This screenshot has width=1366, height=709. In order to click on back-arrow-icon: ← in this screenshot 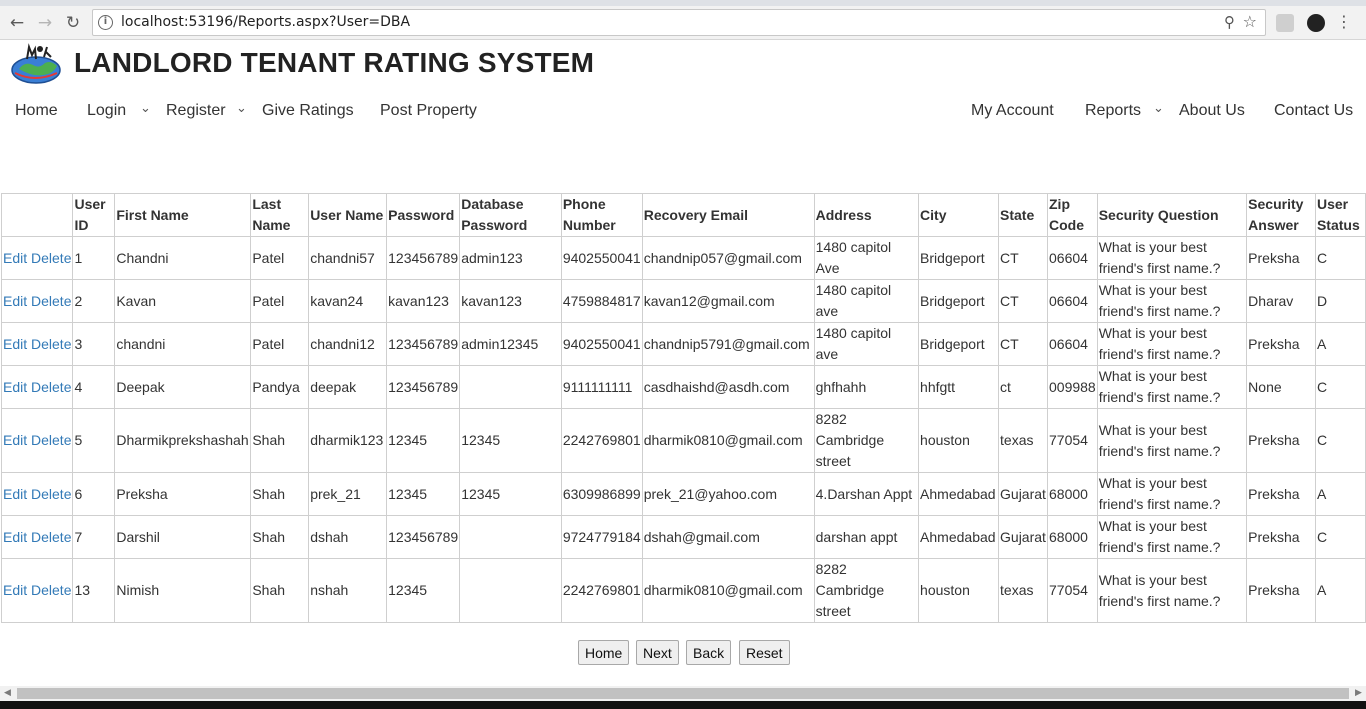, I will do `click(17, 23)`.